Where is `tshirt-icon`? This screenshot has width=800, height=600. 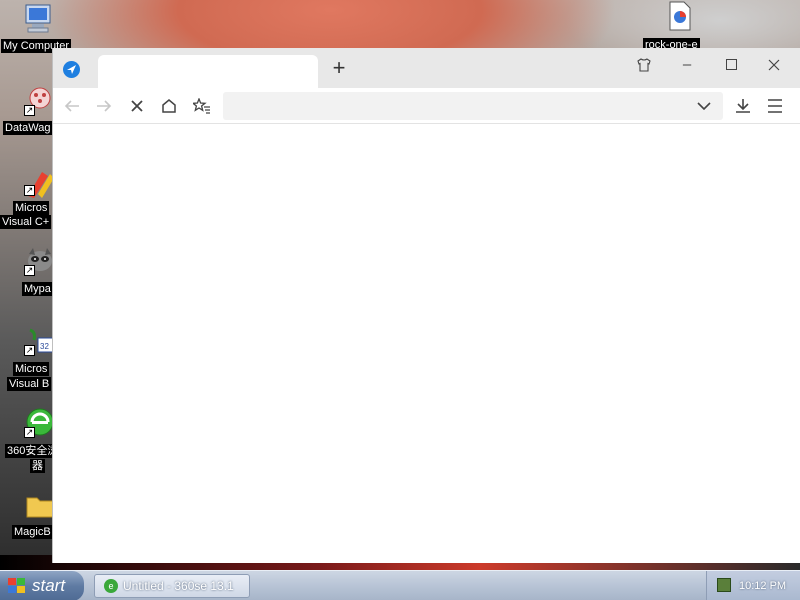 tshirt-icon is located at coordinates (644, 65).